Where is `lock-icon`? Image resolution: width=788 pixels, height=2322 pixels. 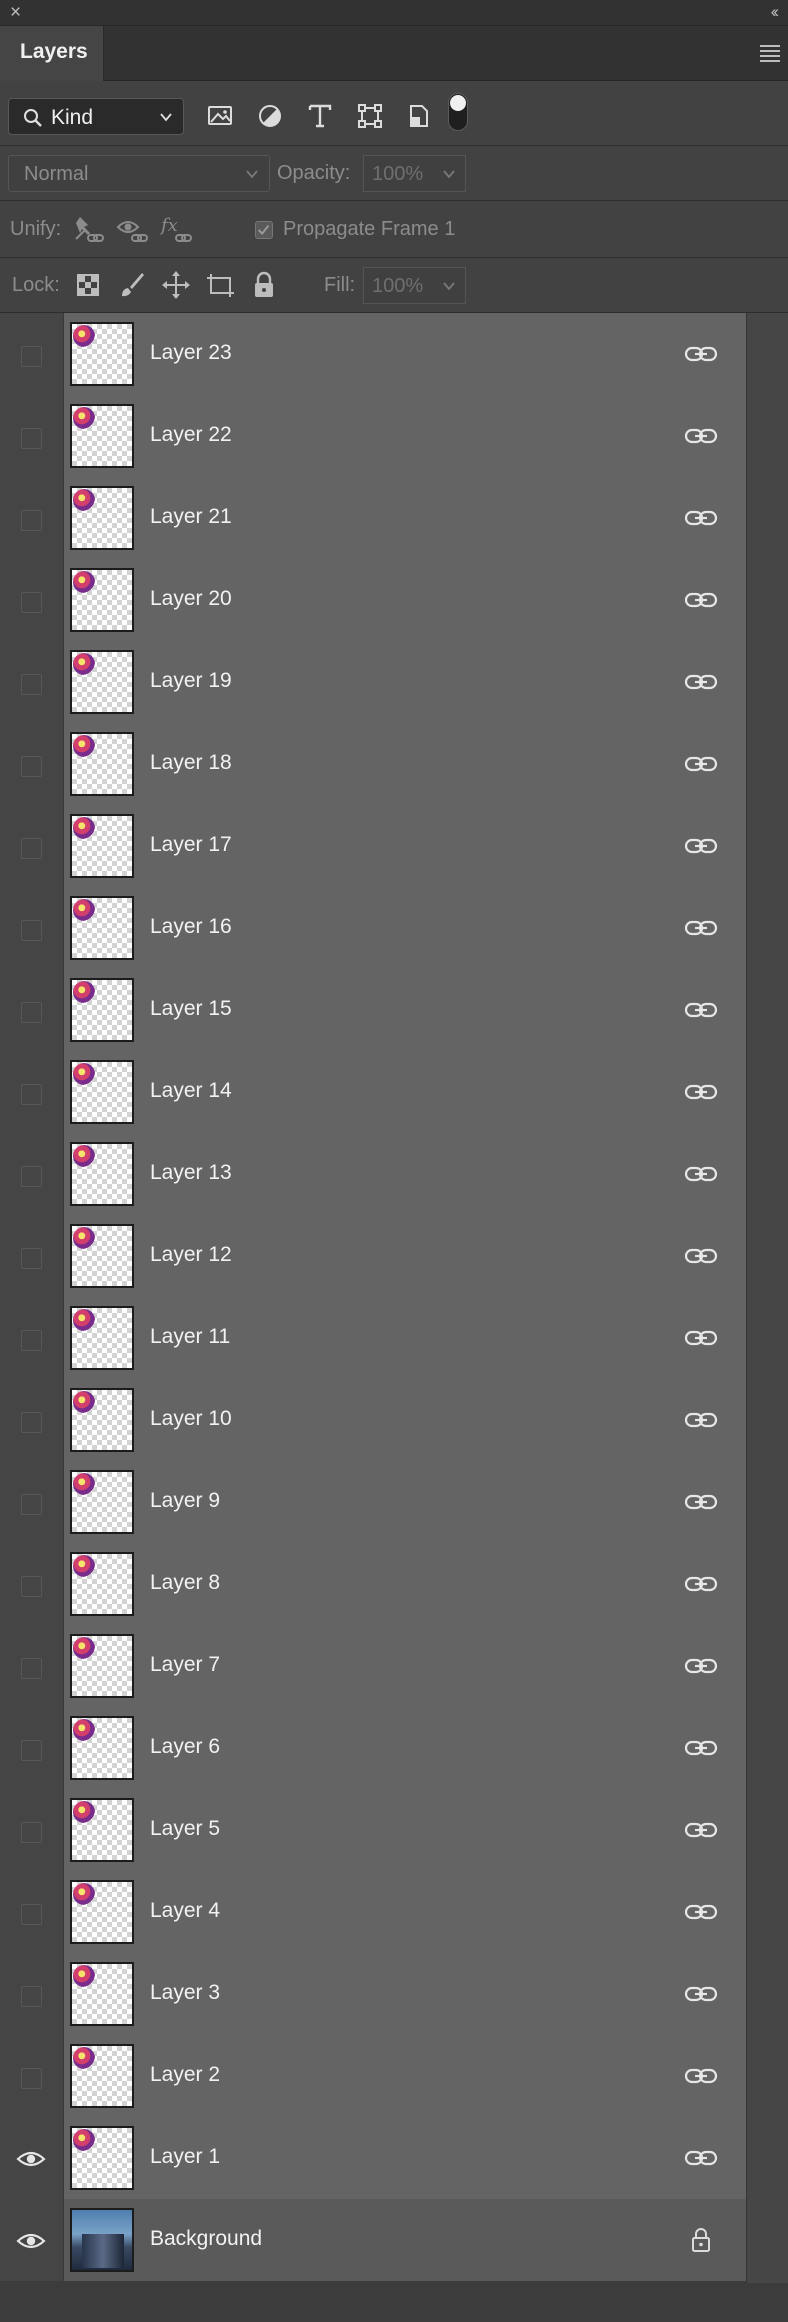
lock-icon is located at coordinates (701, 2240).